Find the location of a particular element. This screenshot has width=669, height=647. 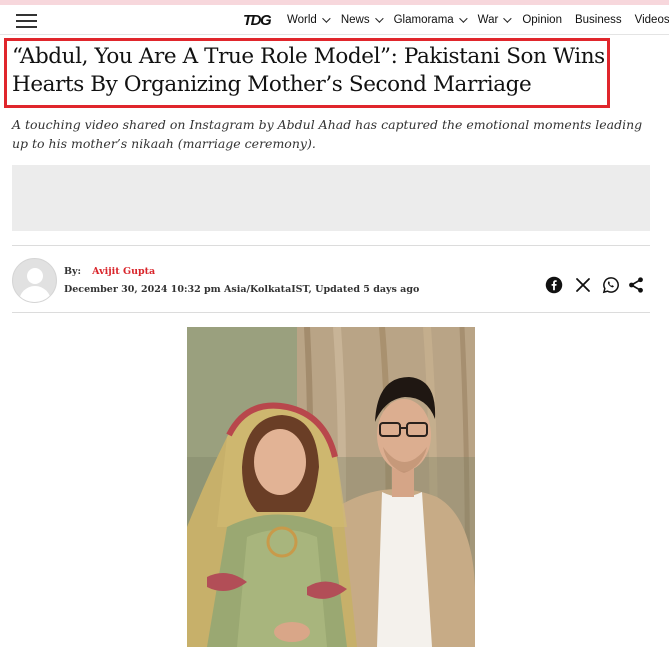

share-icon is located at coordinates (636, 285).